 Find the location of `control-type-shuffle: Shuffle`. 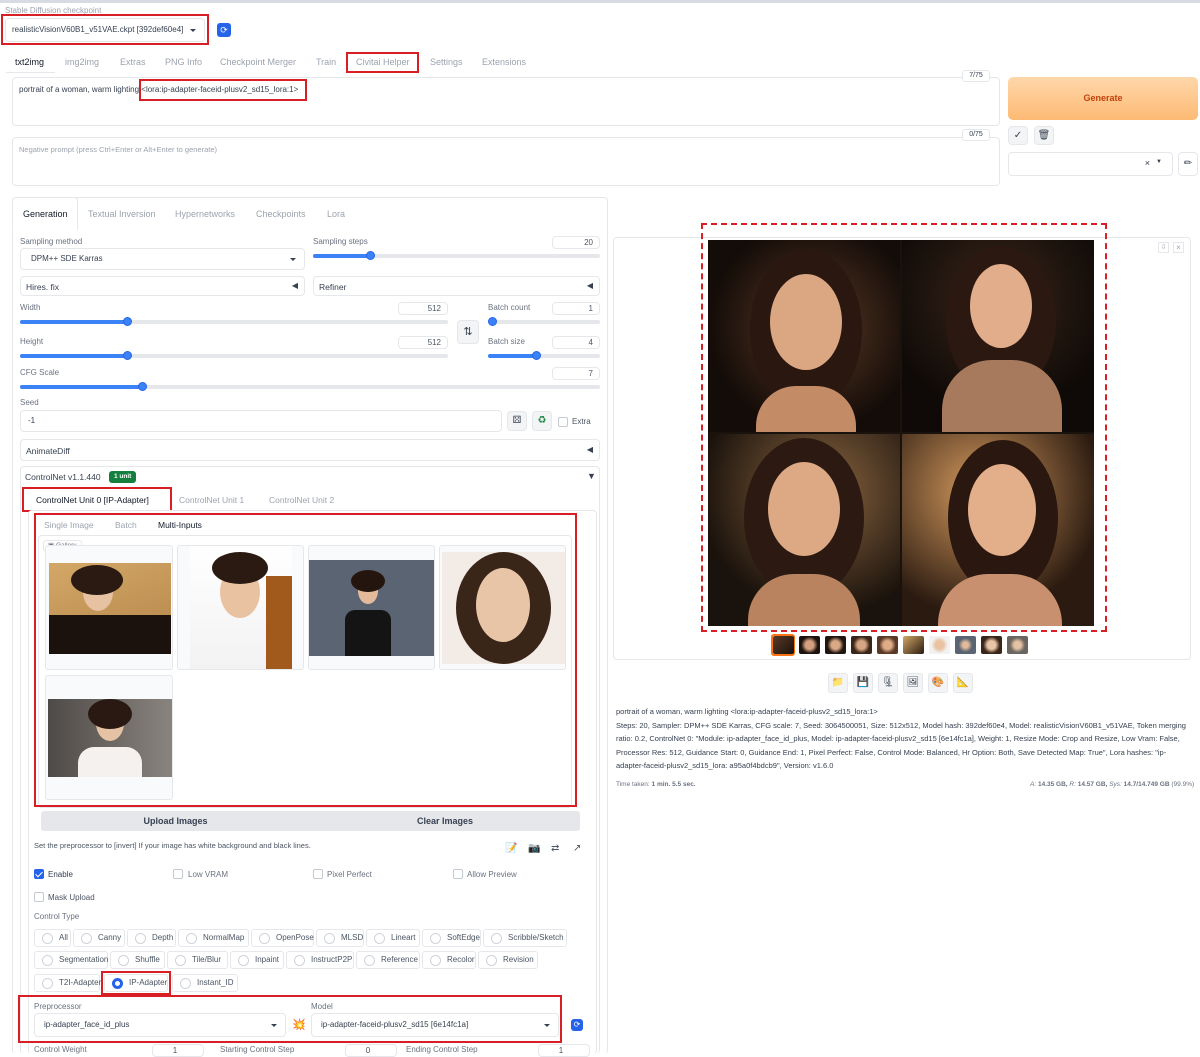

control-type-shuffle: Shuffle is located at coordinates (137, 960).